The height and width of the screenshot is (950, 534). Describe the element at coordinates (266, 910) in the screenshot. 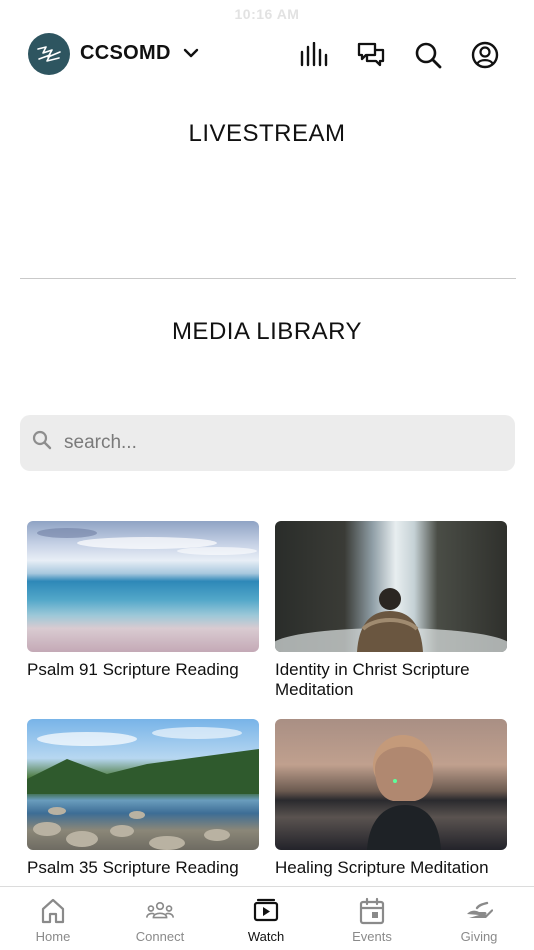

I see `play-icon` at that location.